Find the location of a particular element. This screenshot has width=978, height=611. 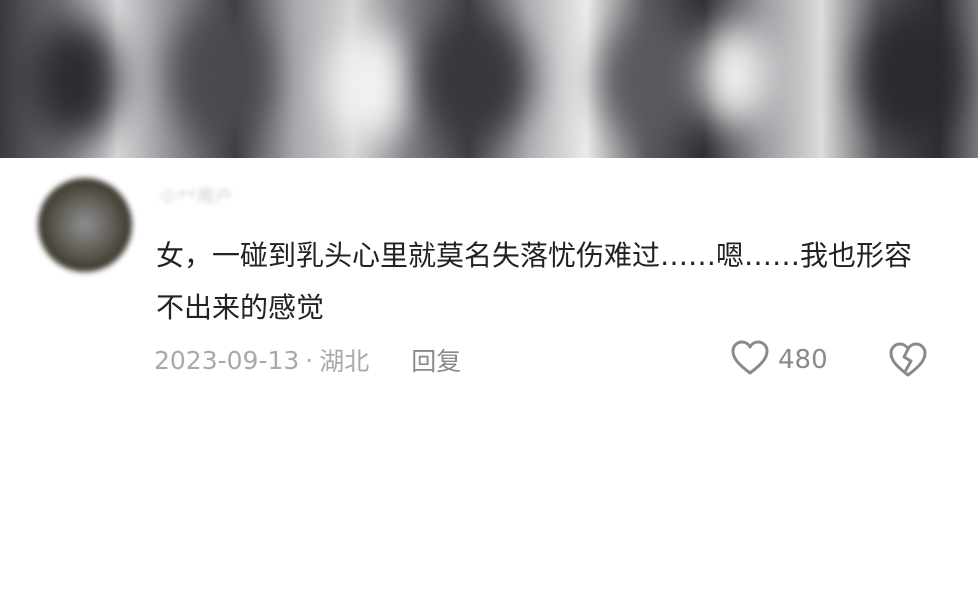

comment-location: 湖北 is located at coordinates (344, 361).